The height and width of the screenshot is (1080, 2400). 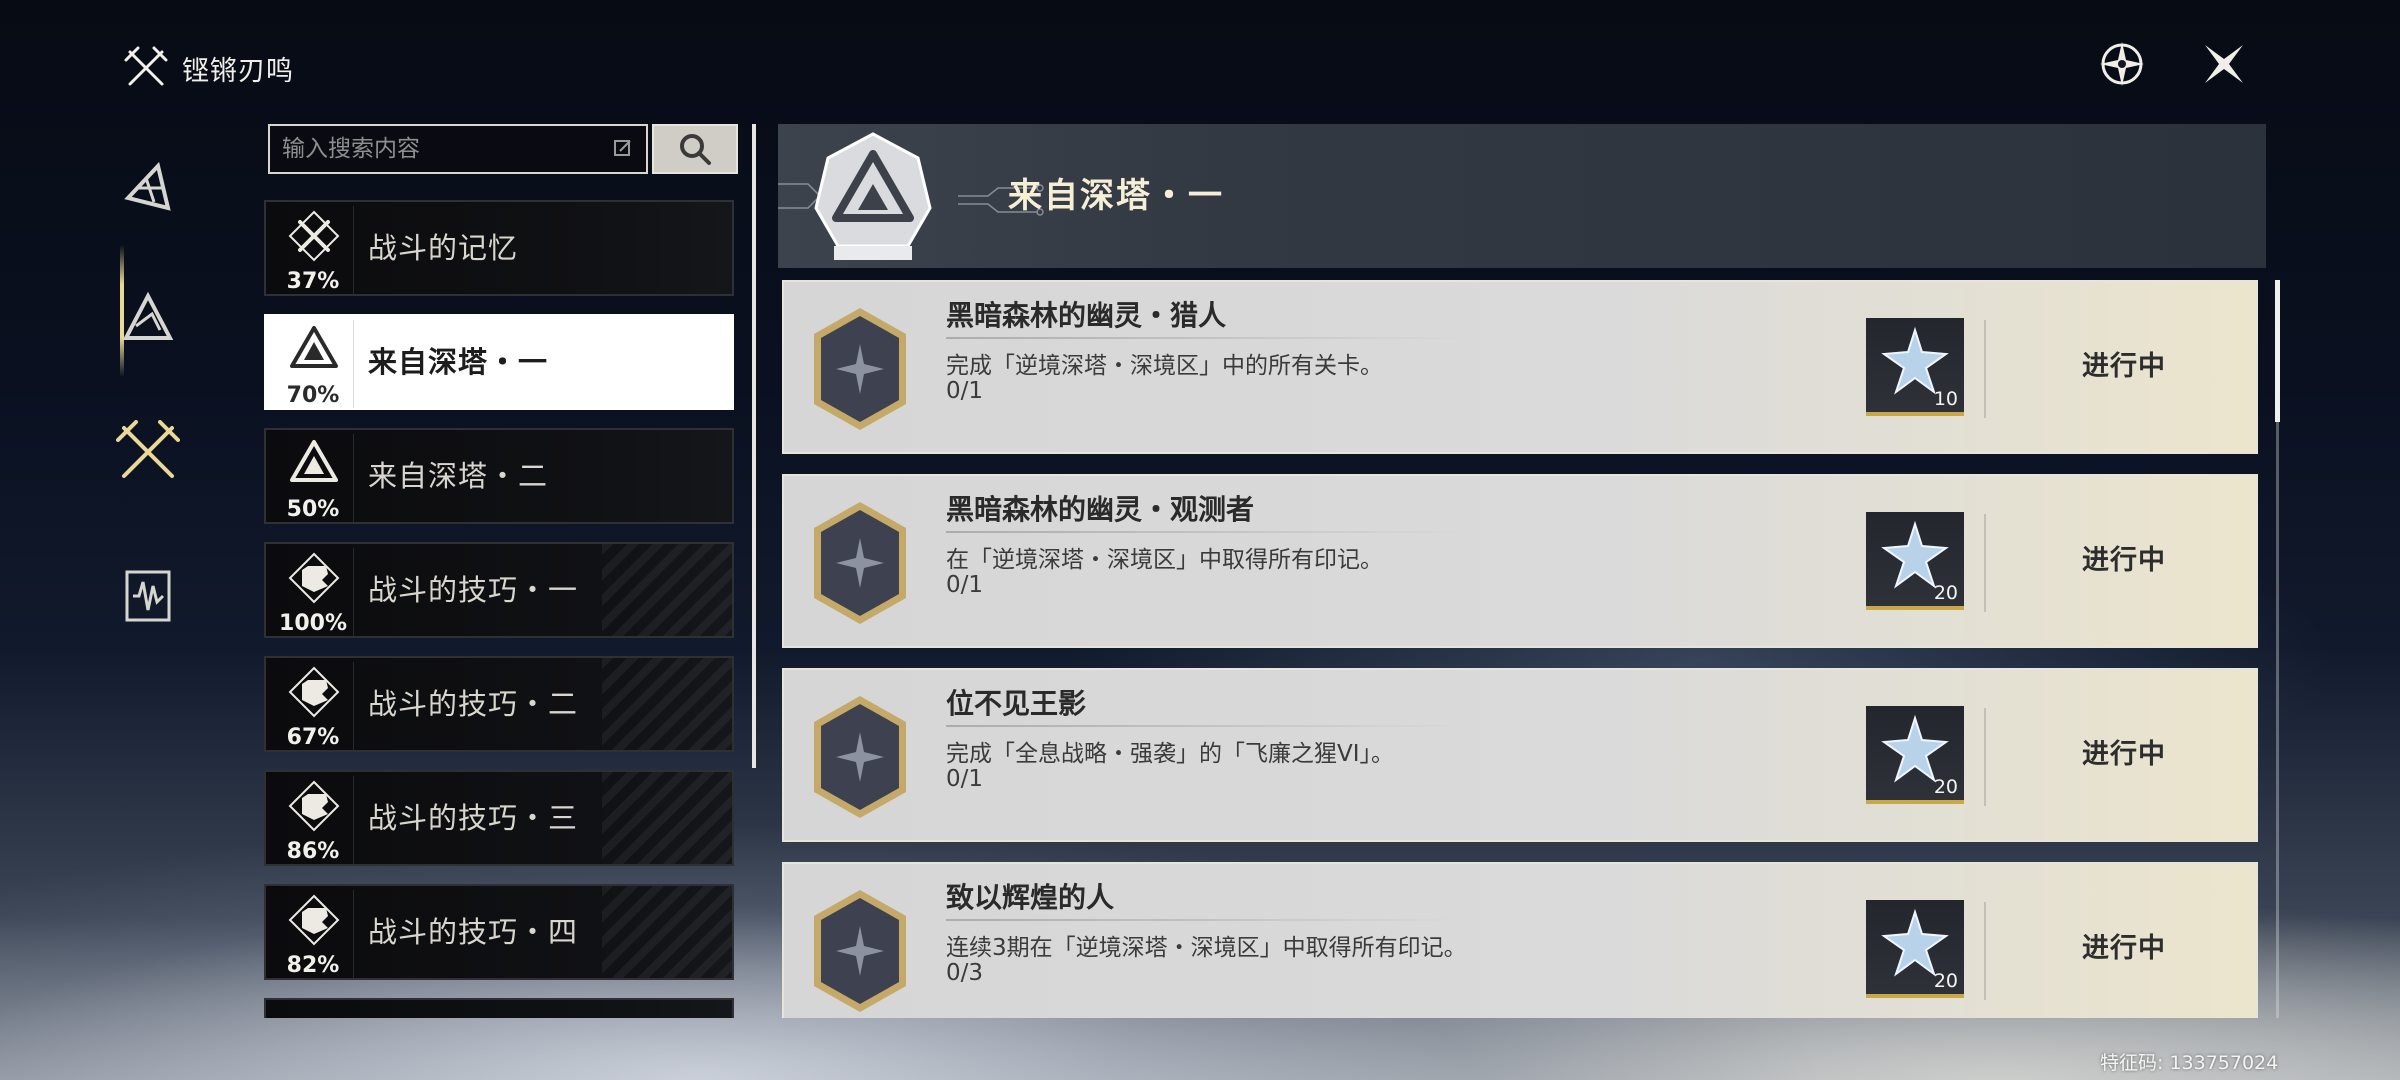 I want to click on category-item-combat-skill-4: 82% 战斗的技巧・四, so click(x=499, y=932).